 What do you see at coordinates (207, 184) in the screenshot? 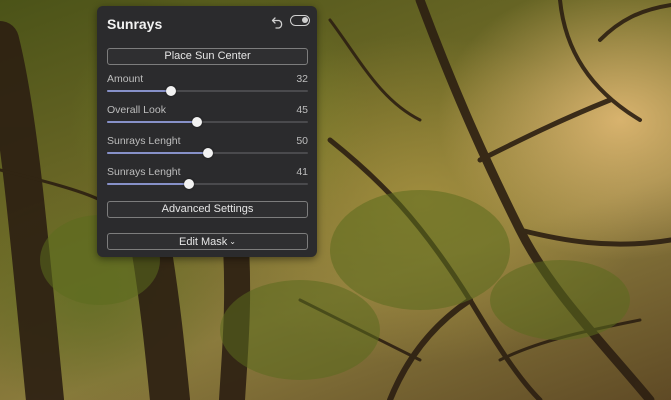
I see `sunrays-length-2-slider` at bounding box center [207, 184].